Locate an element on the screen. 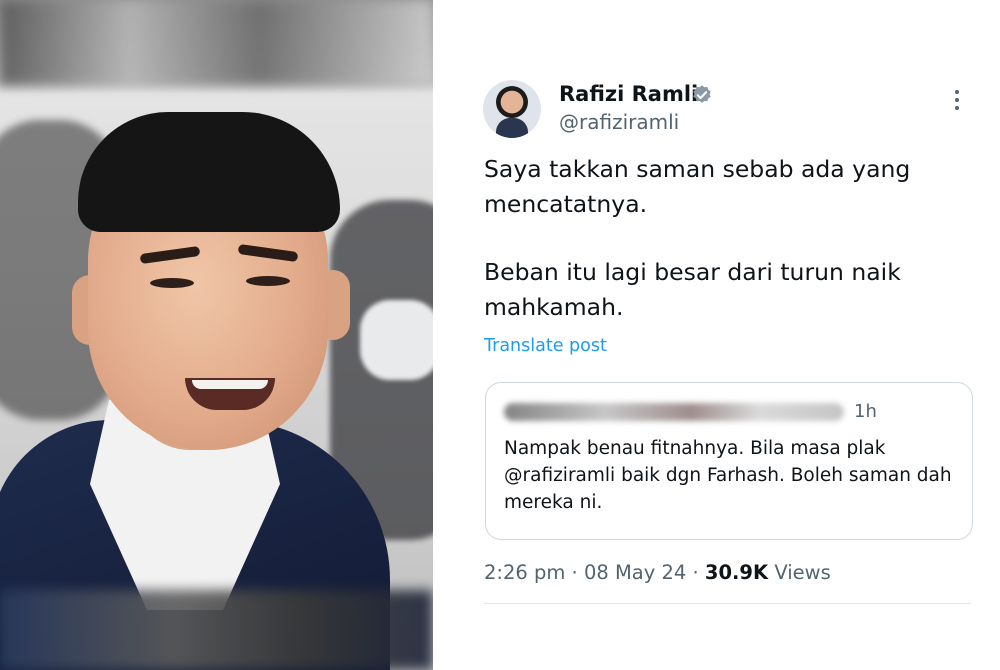 The height and width of the screenshot is (670, 1000). translate-post-link: Translate post is located at coordinates (545, 346).